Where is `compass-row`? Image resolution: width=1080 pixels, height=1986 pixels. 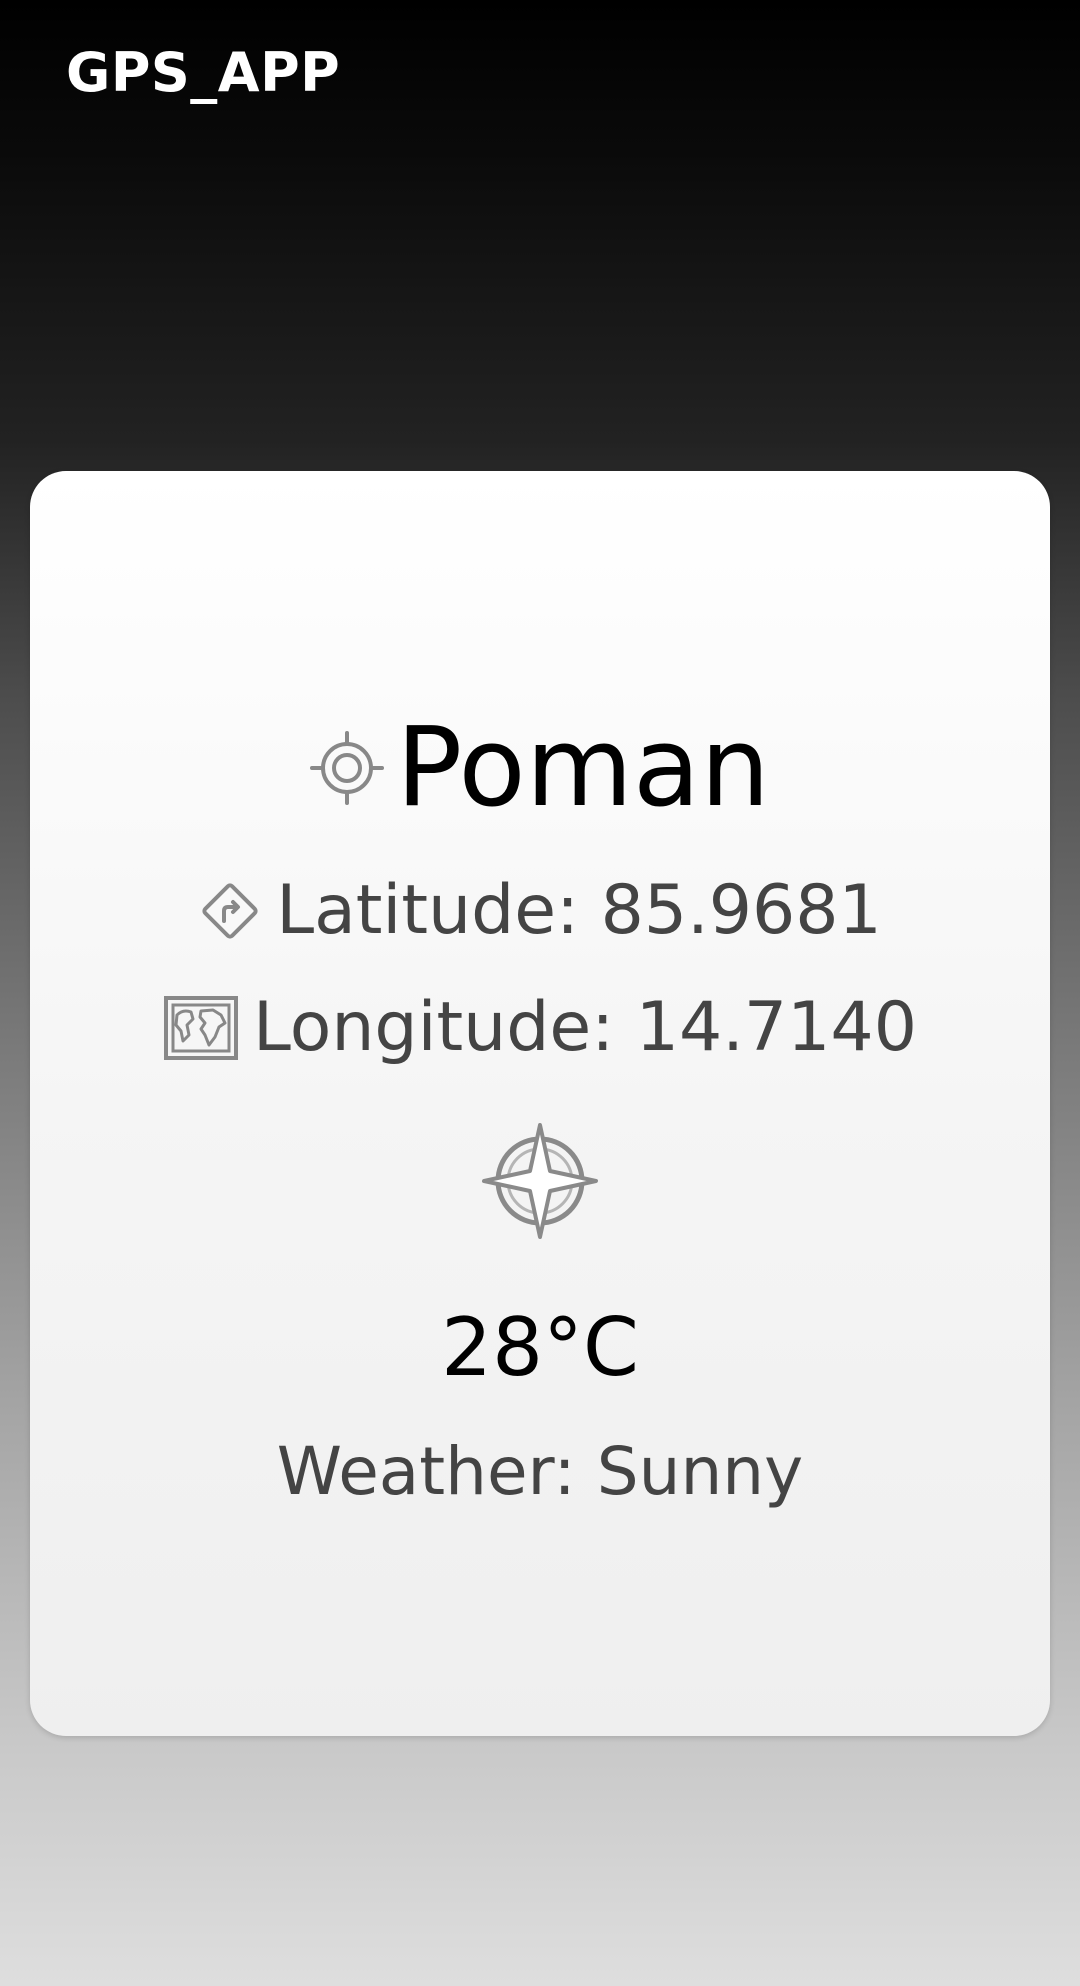 compass-row is located at coordinates (540, 1180).